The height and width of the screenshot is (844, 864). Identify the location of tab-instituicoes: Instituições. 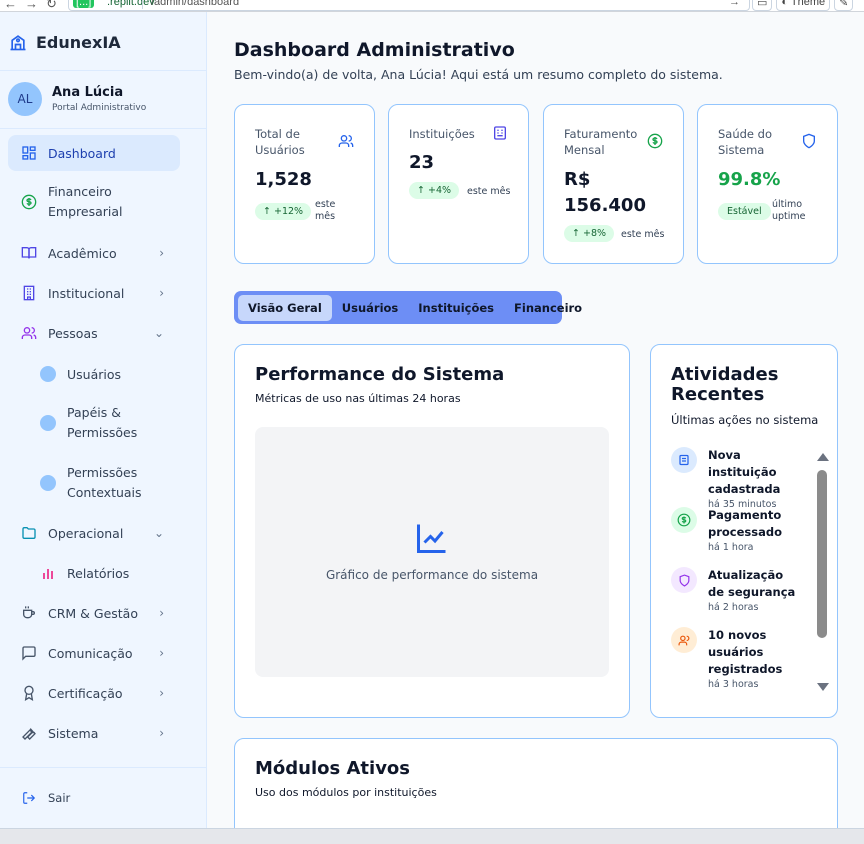
(456, 308).